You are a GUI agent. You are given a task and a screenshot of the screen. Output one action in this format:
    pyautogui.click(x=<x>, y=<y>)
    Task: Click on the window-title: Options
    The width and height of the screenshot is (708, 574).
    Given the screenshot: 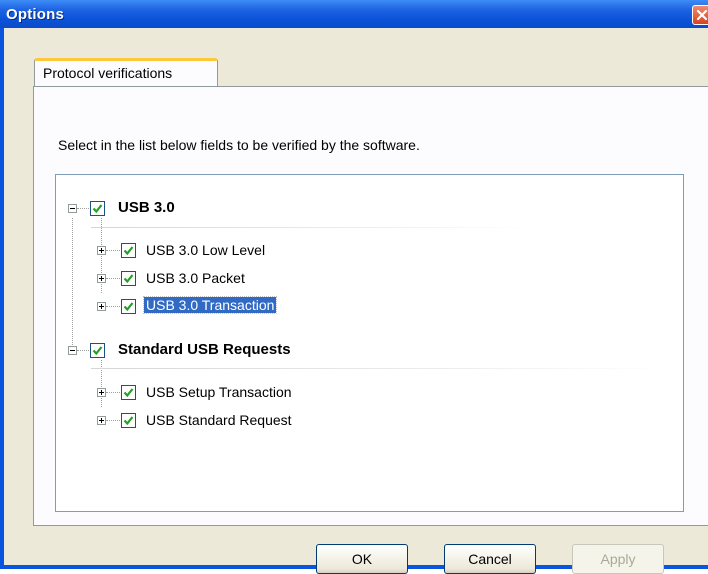 What is the action you would take?
    pyautogui.click(x=35, y=14)
    